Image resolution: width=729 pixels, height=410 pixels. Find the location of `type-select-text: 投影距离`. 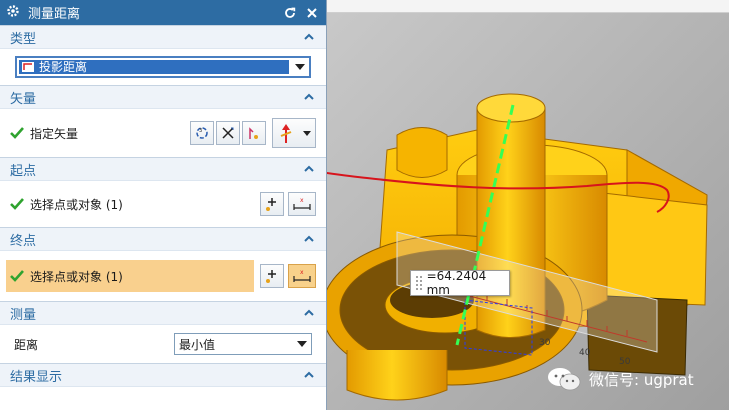

type-select-text: 投影距离 is located at coordinates (63, 67).